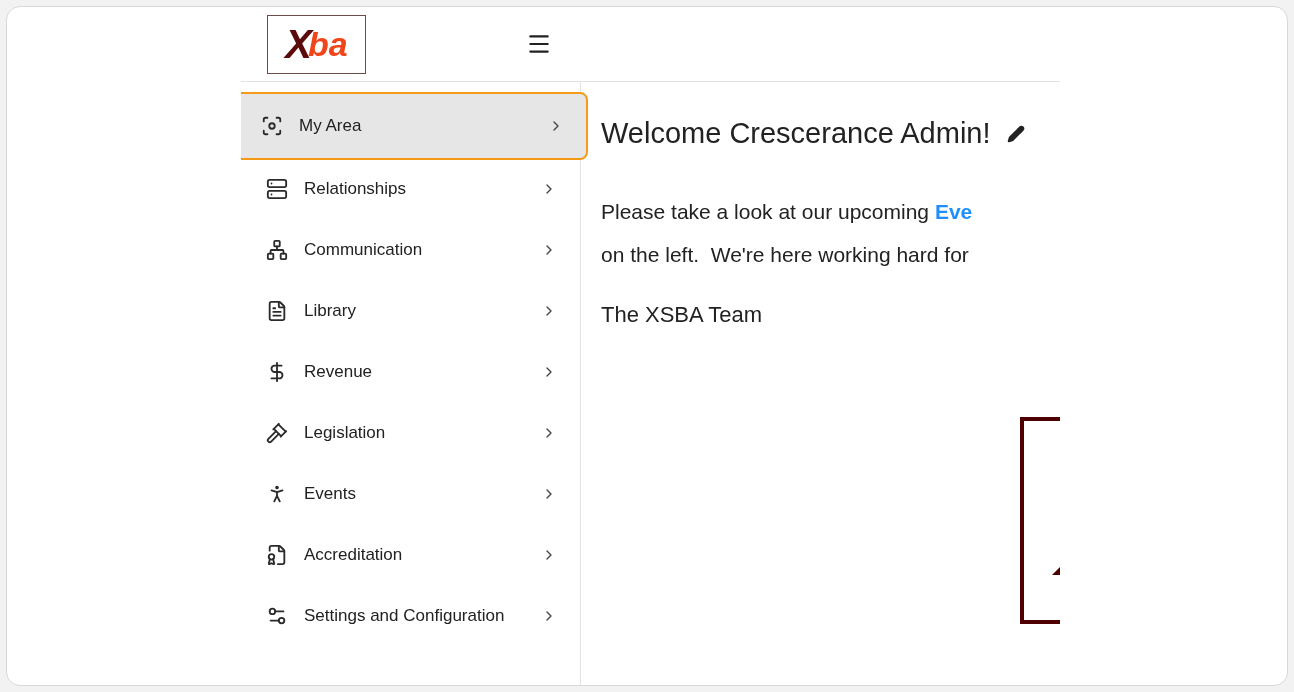 This screenshot has height=692, width=1294. I want to click on sidebar-item: Library, so click(410, 310).